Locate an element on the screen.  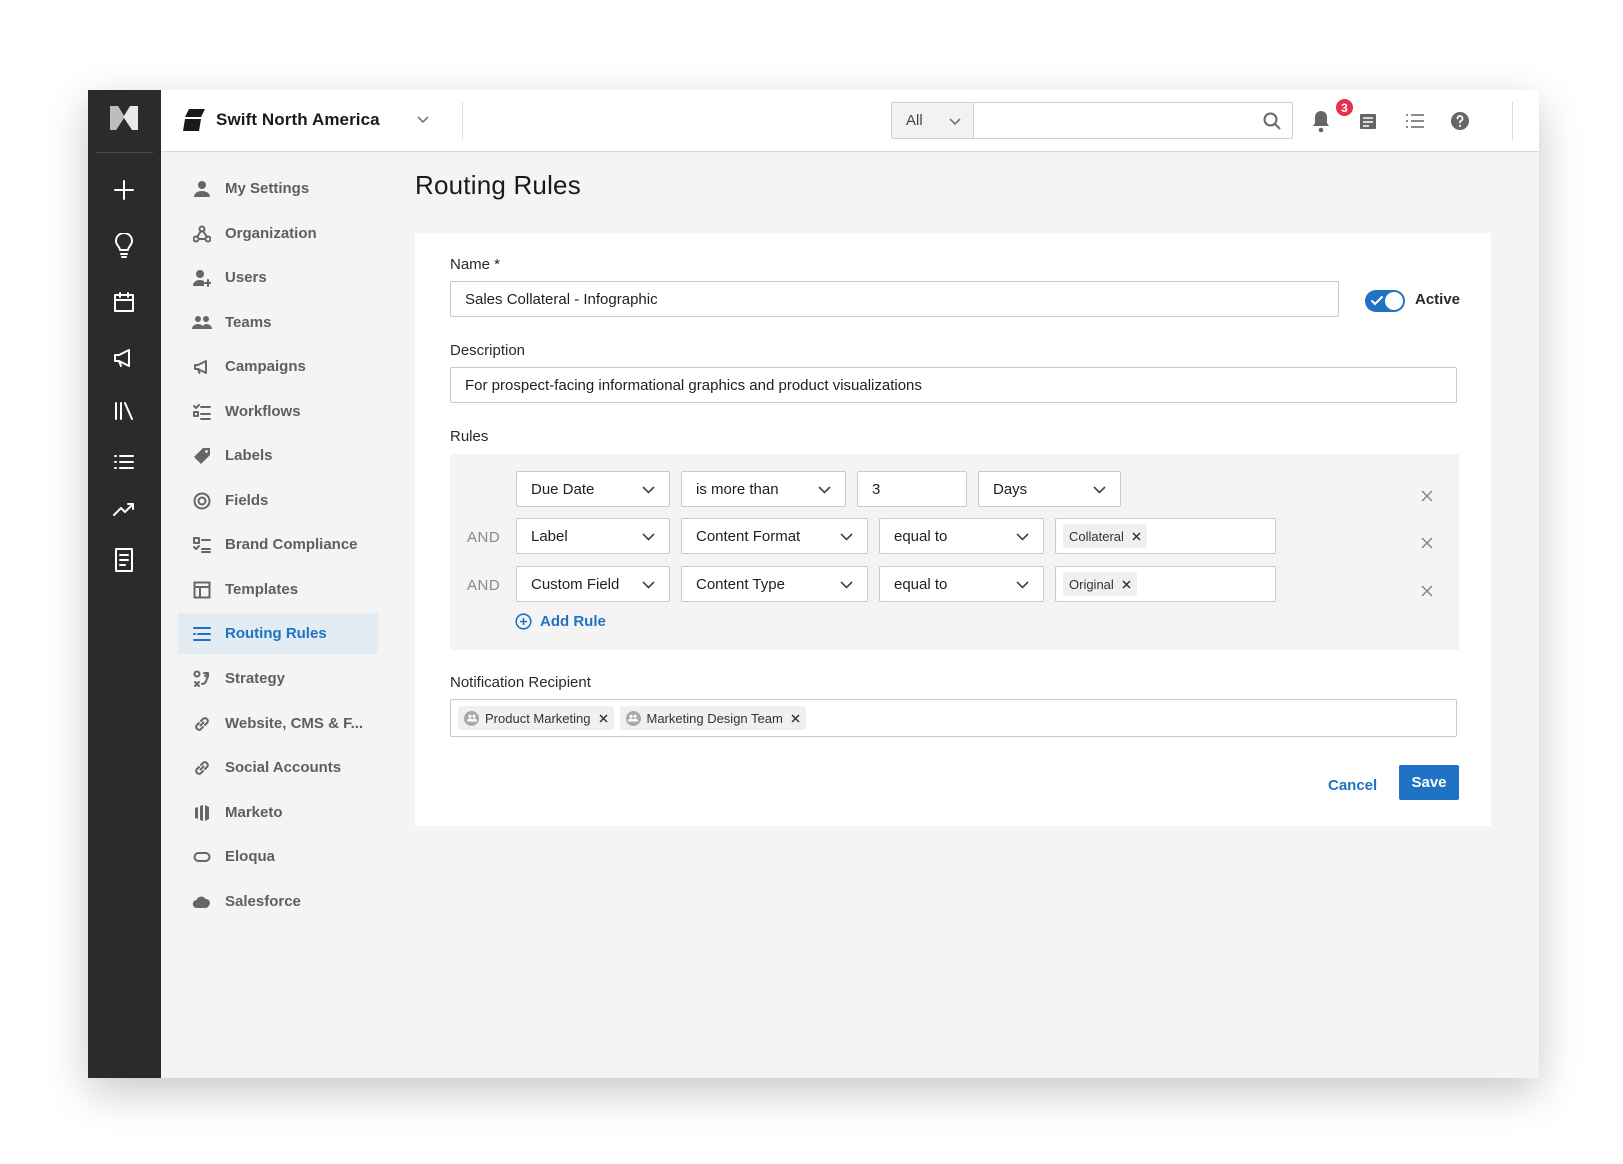
recipient-chip: Product Marketing is located at coordinates (536, 718).